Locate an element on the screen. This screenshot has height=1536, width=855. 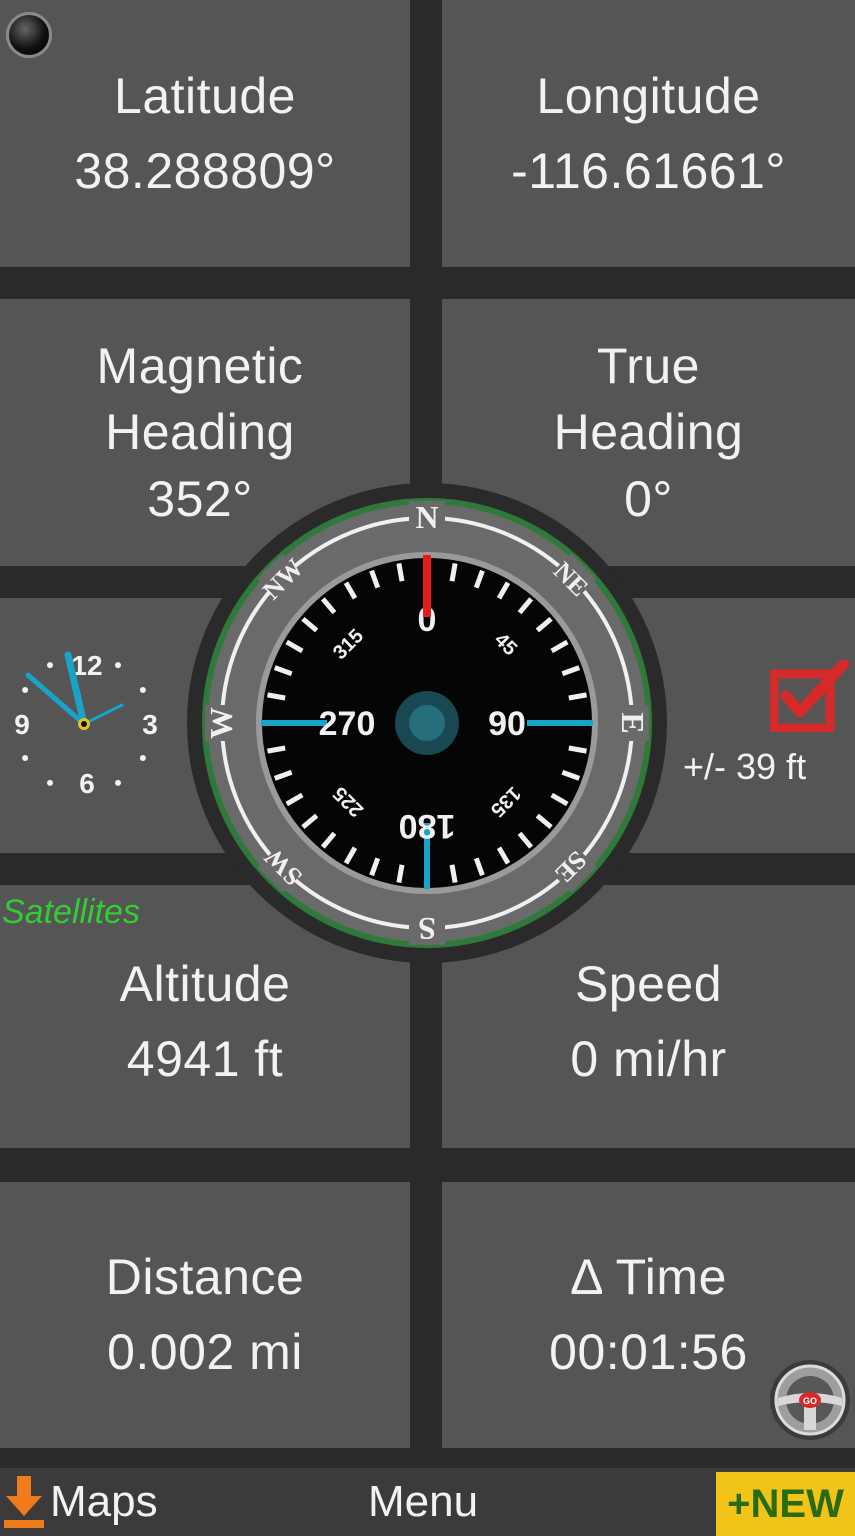
magnetic-heading-label-line2: Heading is located at coordinates (200, 432).